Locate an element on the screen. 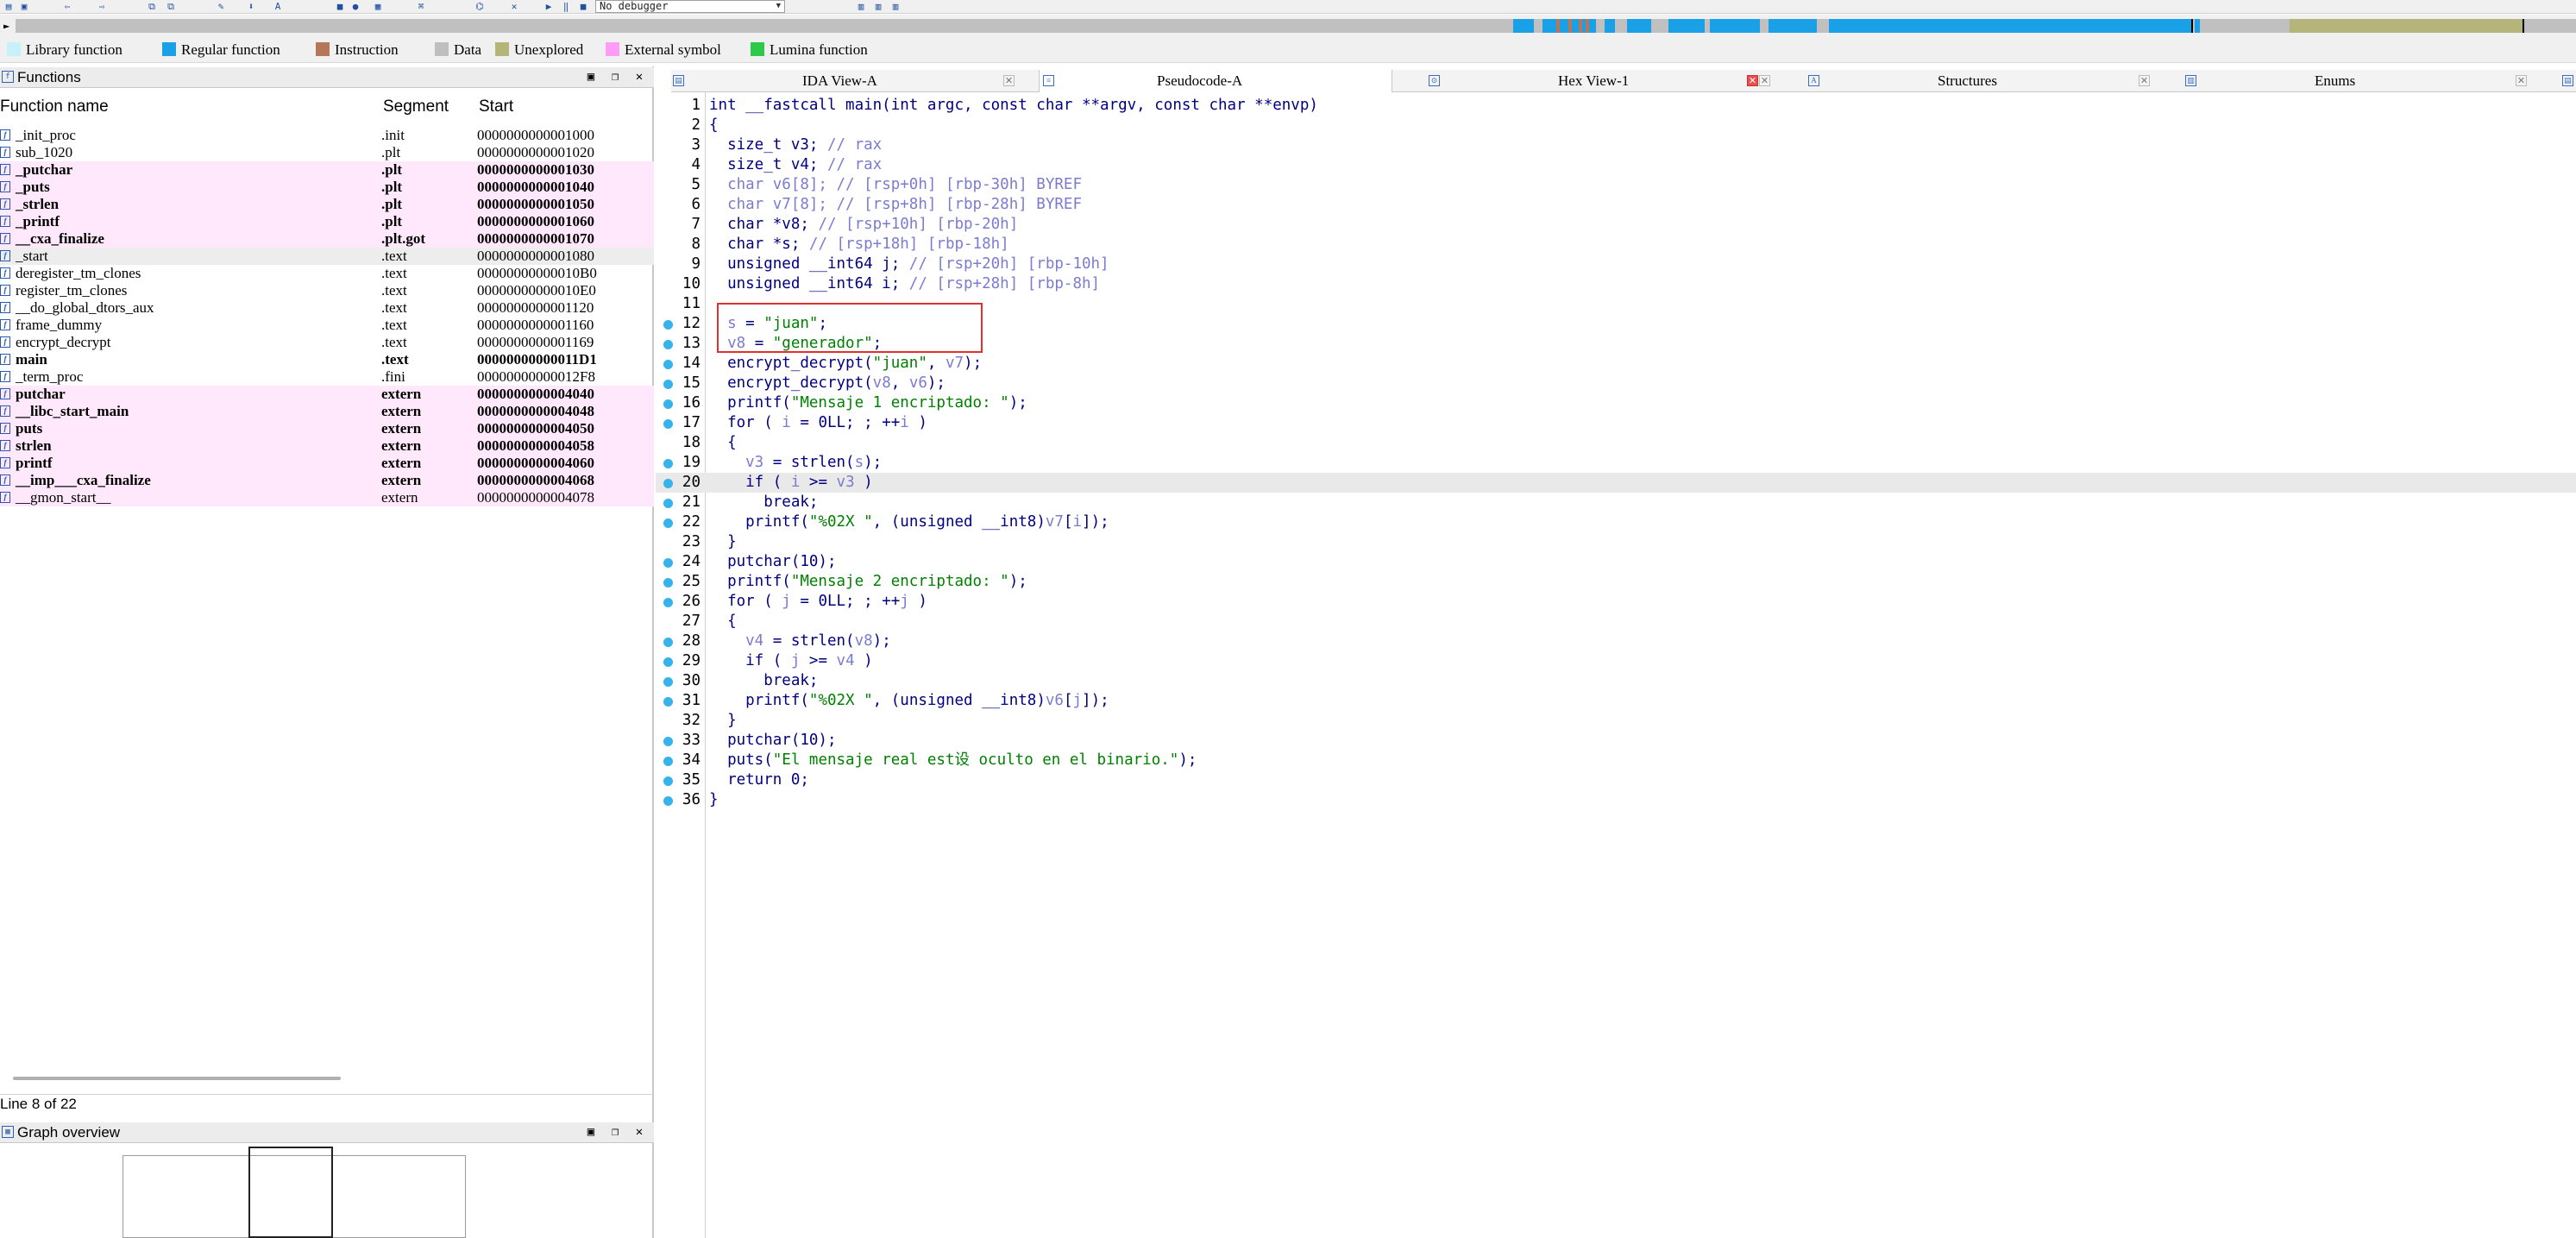 The width and height of the screenshot is (2576, 1238). tab-structures: A Structures ✕ is located at coordinates (1983, 81).